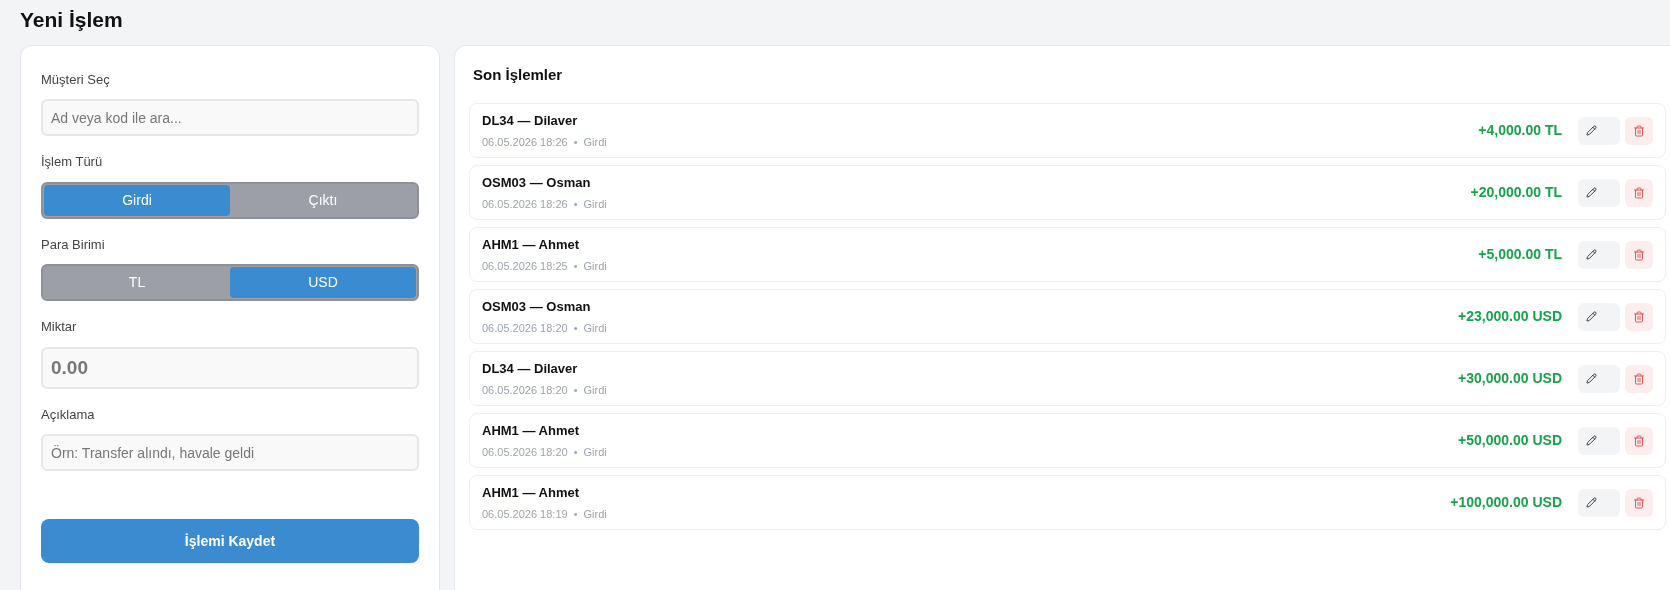  I want to click on transaction-amount: +100,000.00 USD, so click(1506, 502).